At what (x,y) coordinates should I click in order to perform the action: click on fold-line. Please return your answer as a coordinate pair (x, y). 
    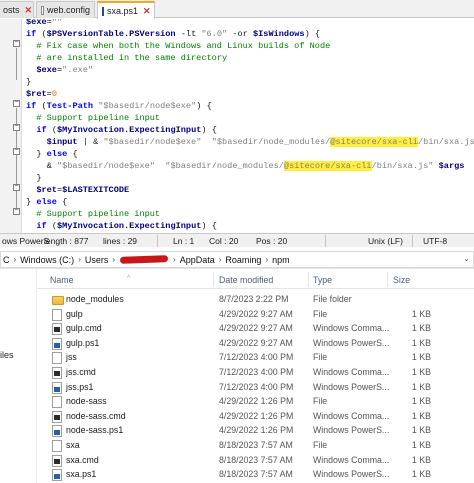
    Looking at the image, I should click on (16, 64).